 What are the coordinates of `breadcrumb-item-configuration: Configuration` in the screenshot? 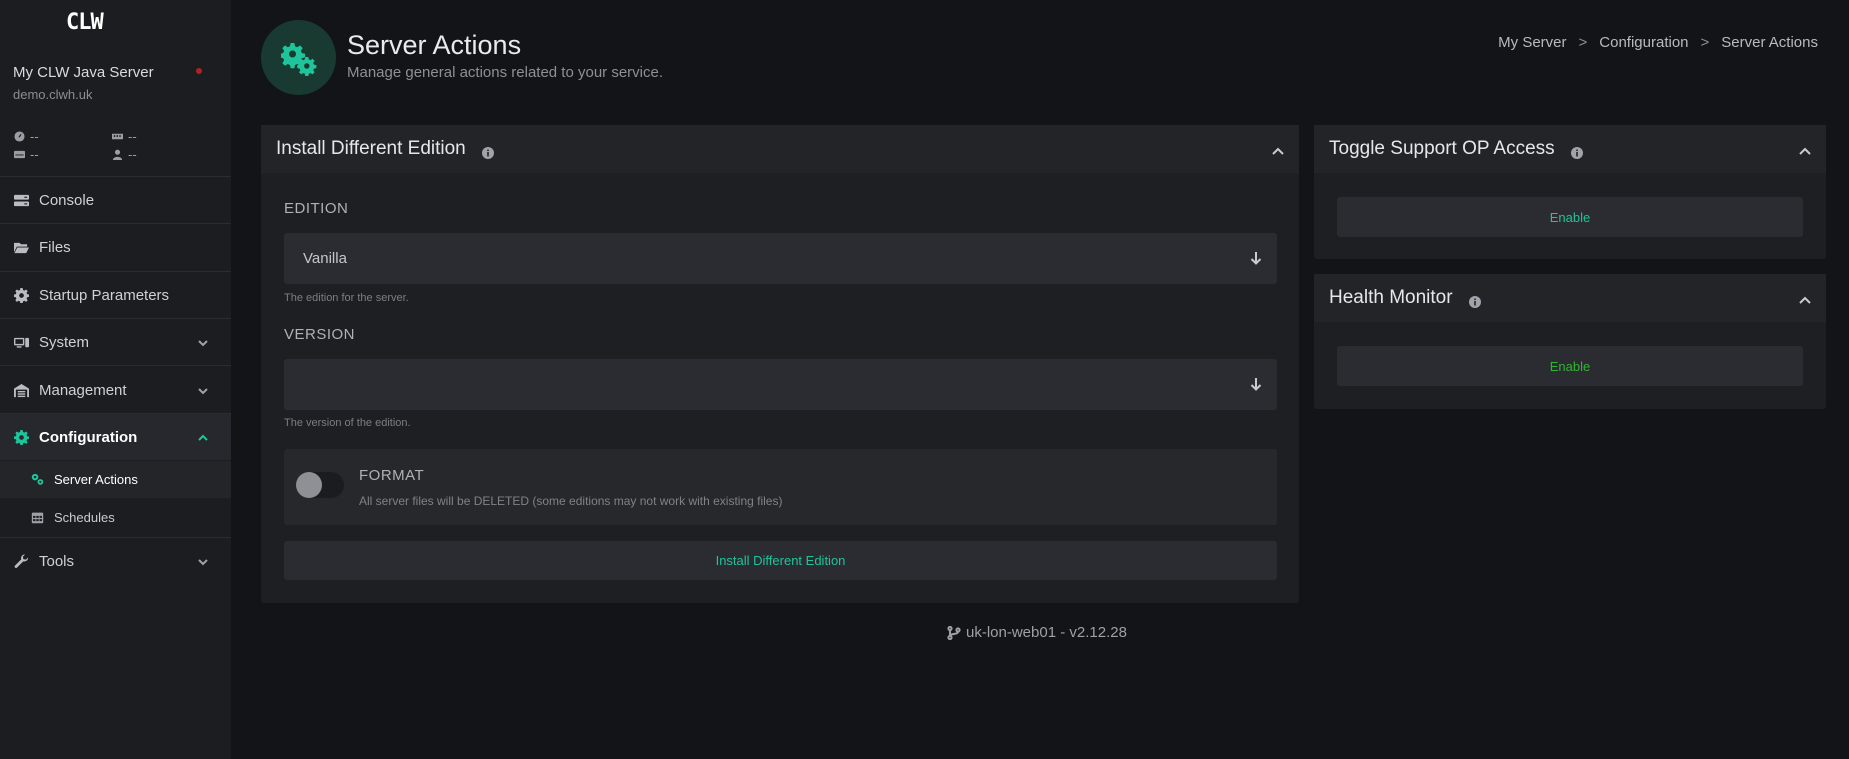 It's located at (1643, 42).